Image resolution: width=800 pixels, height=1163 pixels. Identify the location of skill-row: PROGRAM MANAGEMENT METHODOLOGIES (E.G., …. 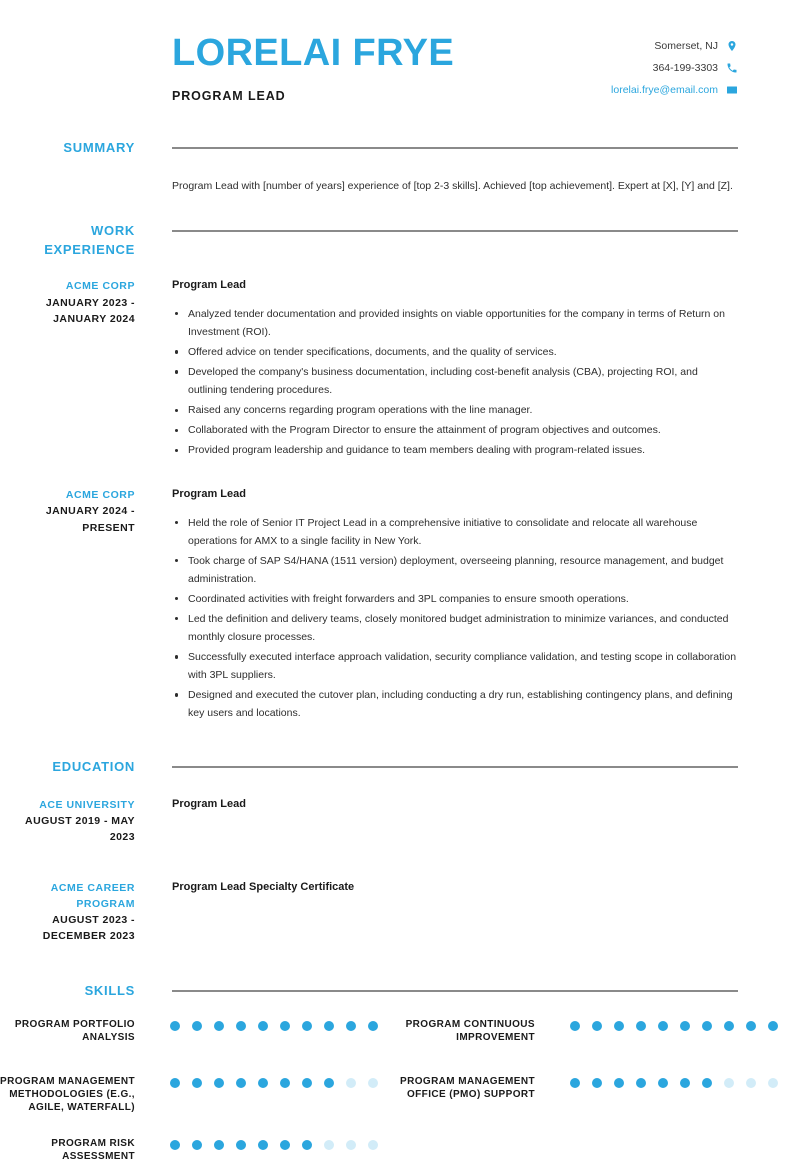
(200, 1095).